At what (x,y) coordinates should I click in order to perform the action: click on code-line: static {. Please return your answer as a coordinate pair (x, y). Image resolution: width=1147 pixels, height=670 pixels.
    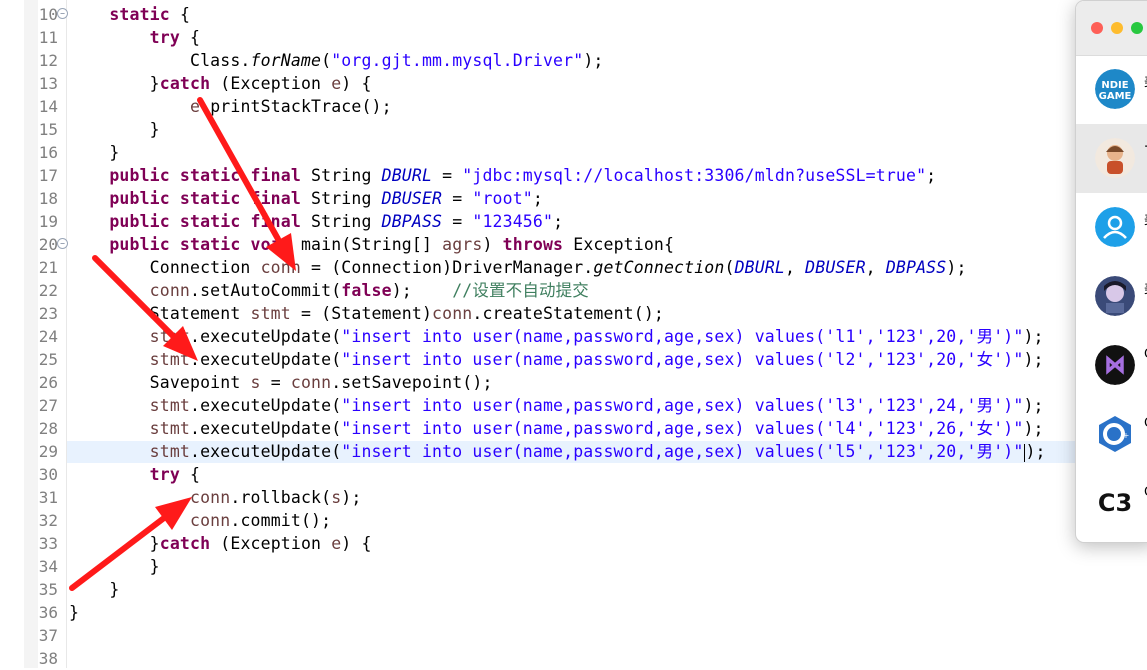
    Looking at the image, I should click on (129, 14).